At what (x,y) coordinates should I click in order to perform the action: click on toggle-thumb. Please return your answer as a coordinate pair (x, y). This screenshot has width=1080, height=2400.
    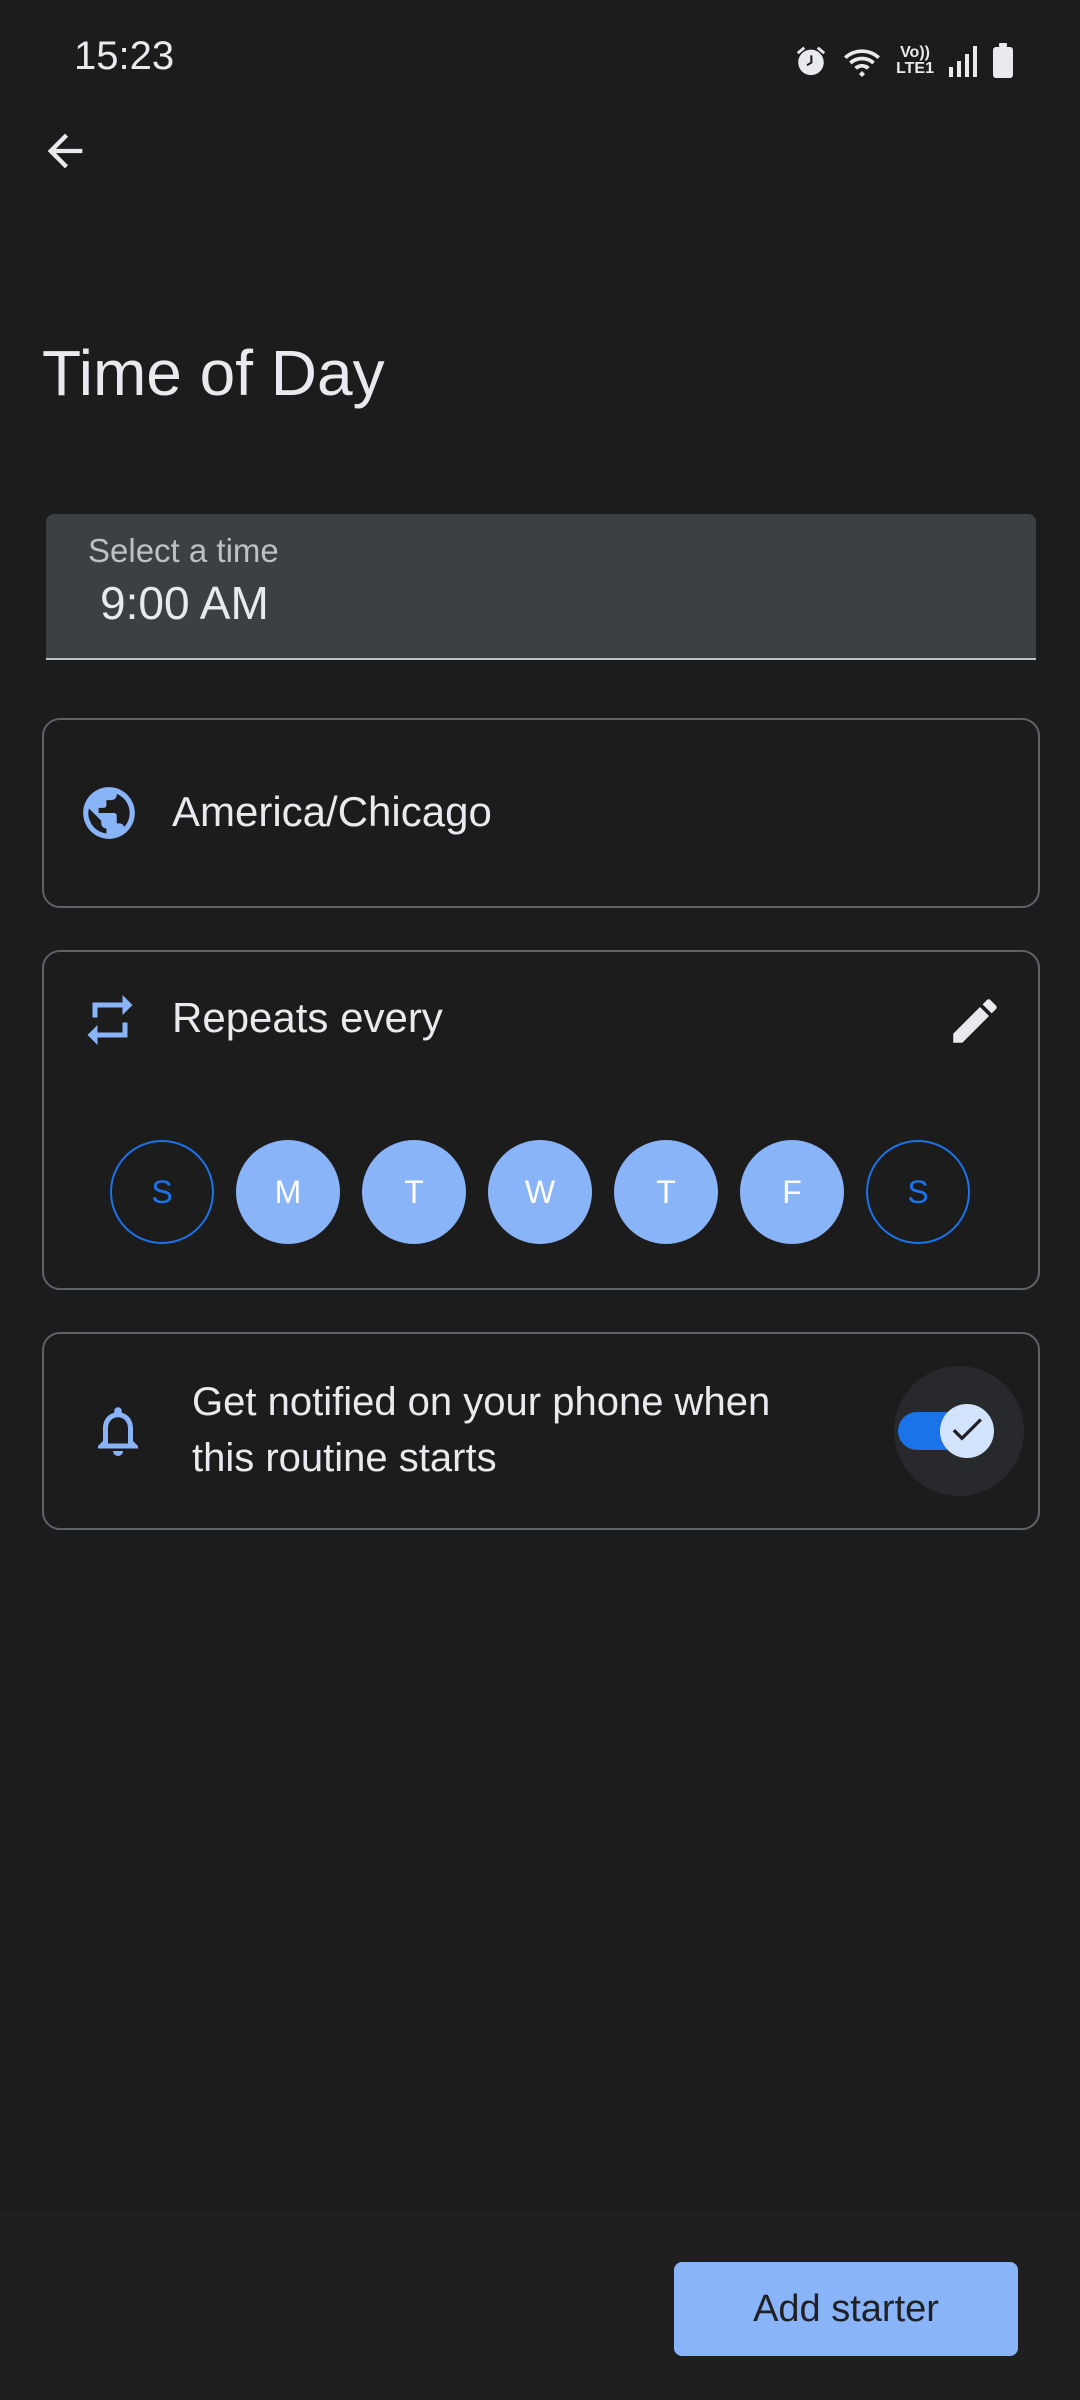
    Looking at the image, I should click on (967, 1431).